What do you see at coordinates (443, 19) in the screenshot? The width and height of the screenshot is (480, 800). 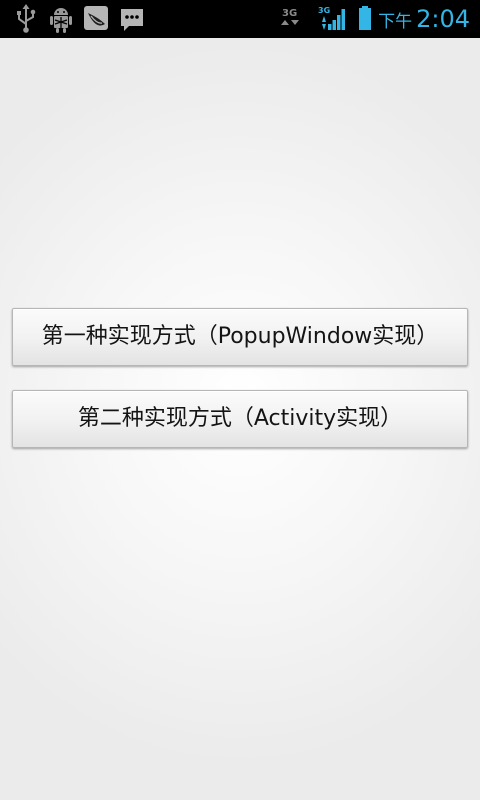 I see `status-clock: 2:04` at bounding box center [443, 19].